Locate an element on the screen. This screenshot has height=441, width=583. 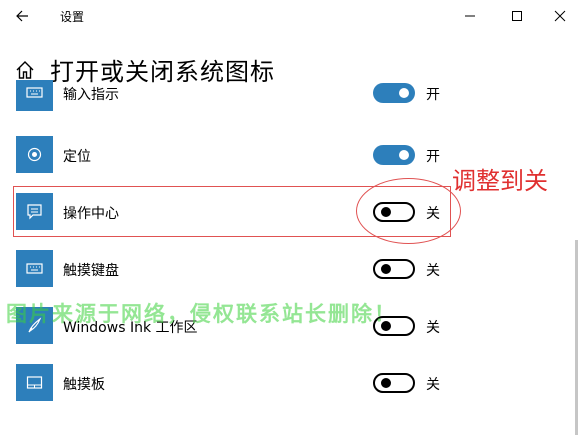
scrollbar is located at coordinates (576, 337).